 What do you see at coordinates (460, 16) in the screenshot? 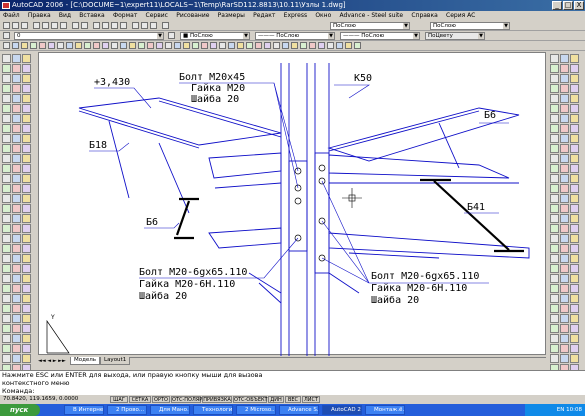
I see `menu-series-ac: Серия AC` at bounding box center [460, 16].